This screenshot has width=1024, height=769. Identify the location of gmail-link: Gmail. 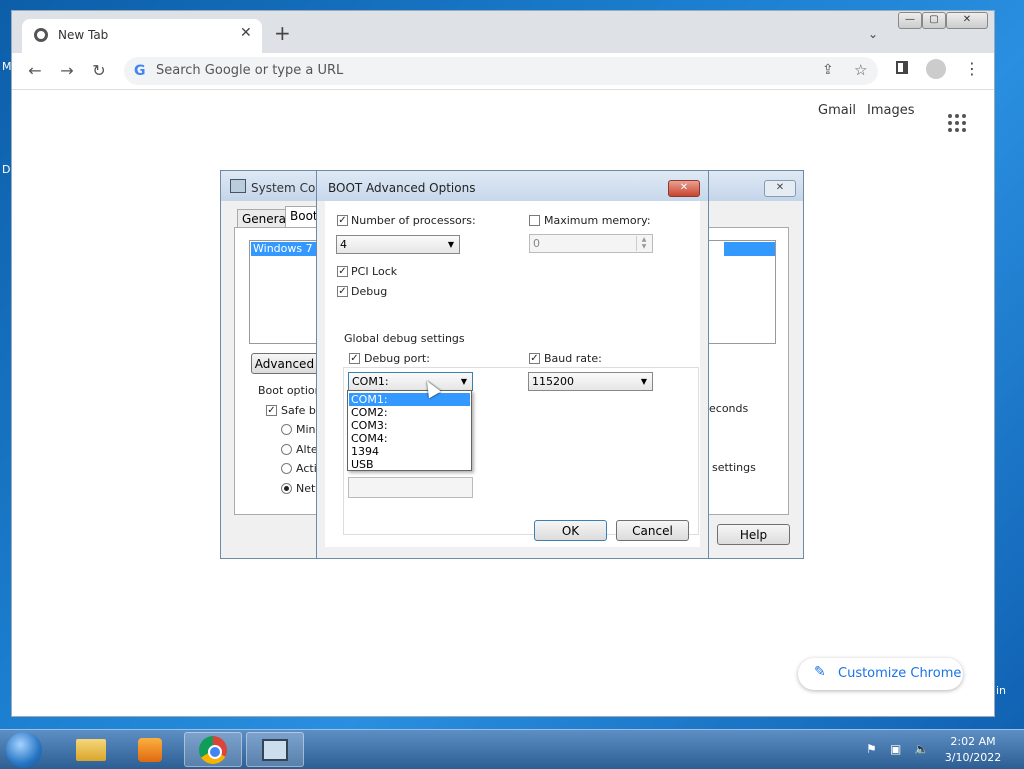
(837, 110).